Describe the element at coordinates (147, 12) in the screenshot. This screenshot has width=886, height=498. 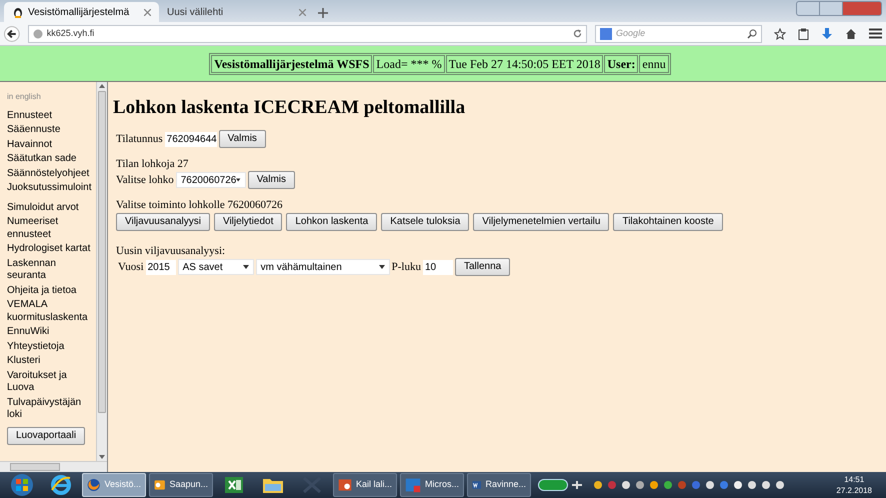
I see `close-icon` at that location.